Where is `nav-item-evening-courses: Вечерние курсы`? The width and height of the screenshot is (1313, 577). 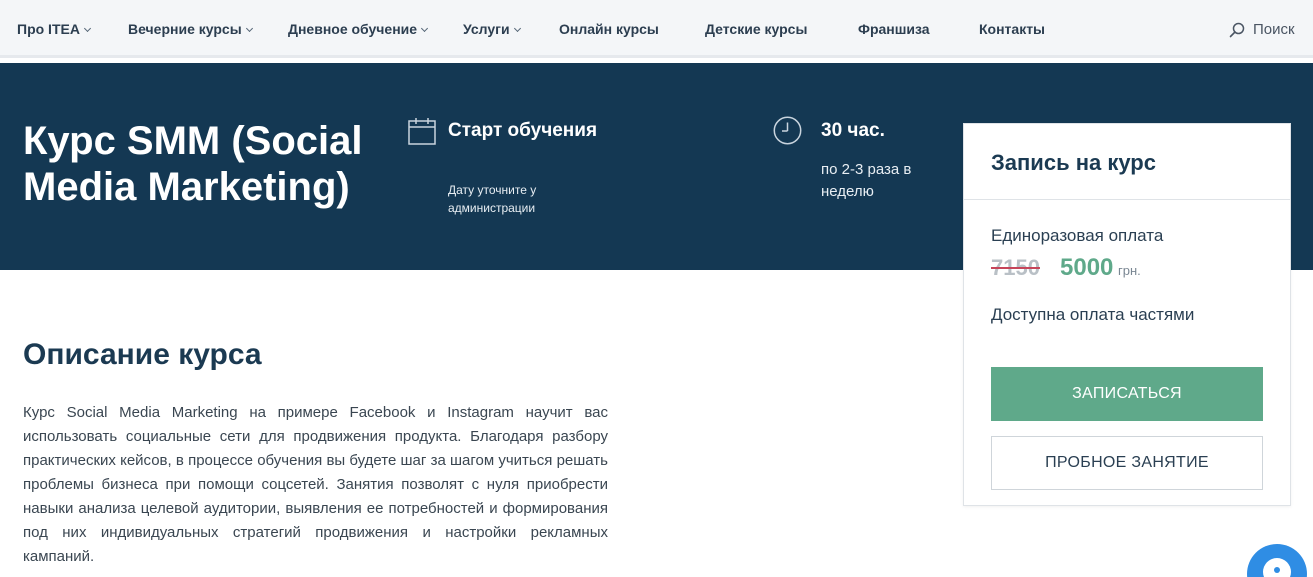 nav-item-evening-courses: Вечерние курсы is located at coordinates (190, 29).